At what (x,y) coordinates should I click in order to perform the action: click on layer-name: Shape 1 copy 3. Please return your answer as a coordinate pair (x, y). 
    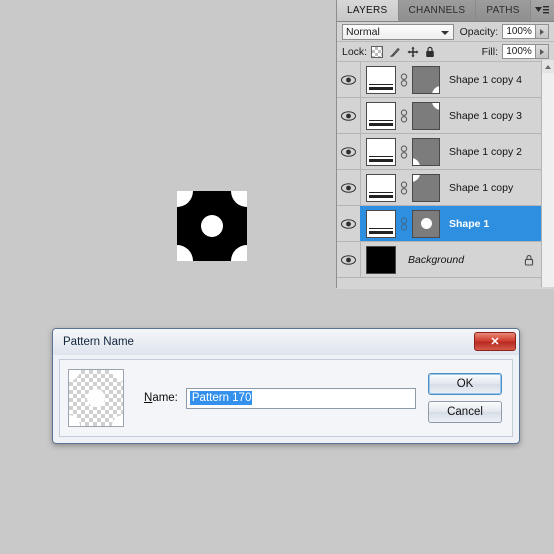
    Looking at the image, I should click on (485, 115).